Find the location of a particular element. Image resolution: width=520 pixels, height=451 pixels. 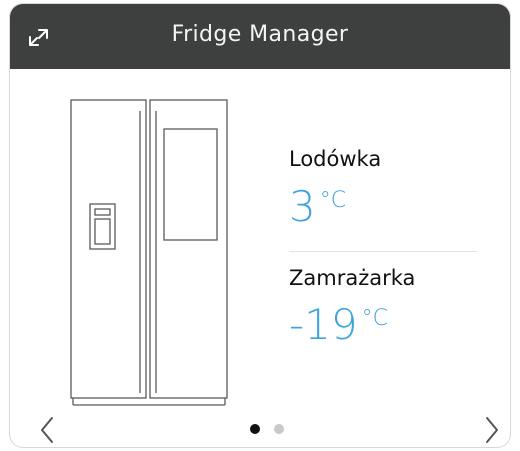

fridge-temperature: 3 °C is located at coordinates (317, 207).